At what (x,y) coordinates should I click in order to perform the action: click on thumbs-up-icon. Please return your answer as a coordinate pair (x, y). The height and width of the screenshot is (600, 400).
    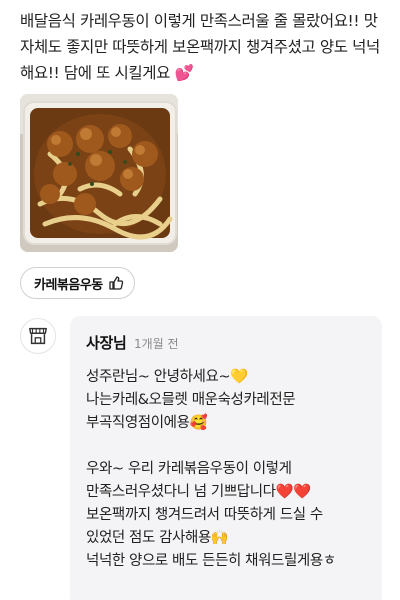
    Looking at the image, I should click on (116, 283).